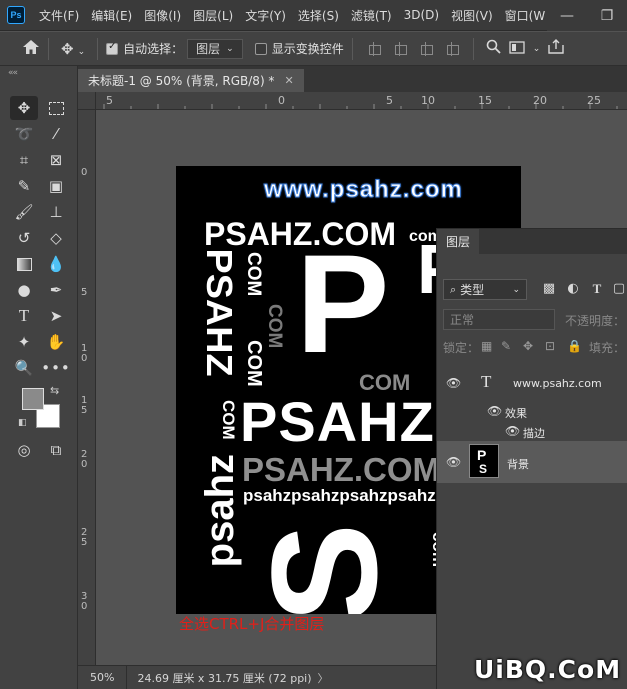 Image resolution: width=627 pixels, height=689 pixels. What do you see at coordinates (607, 16) in the screenshot?
I see `restore-button: ❐` at bounding box center [607, 16].